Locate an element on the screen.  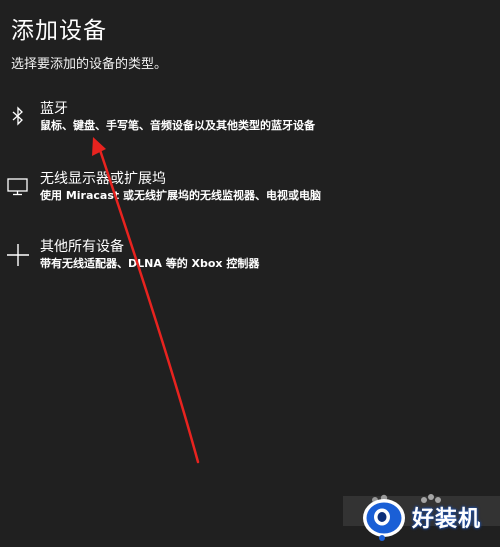
watermark-text: 好装机 is located at coordinates (447, 519).